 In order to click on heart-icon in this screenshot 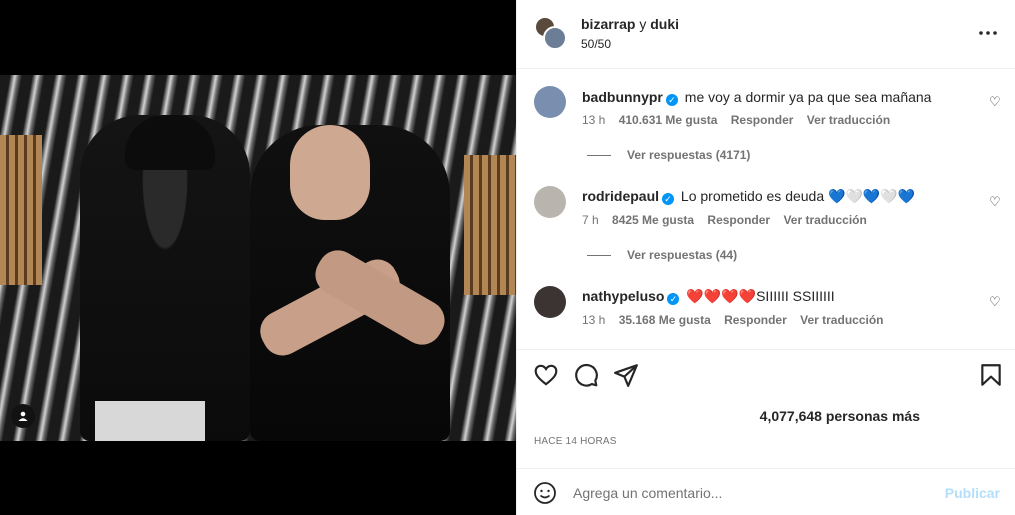, I will do `click(546, 375)`.